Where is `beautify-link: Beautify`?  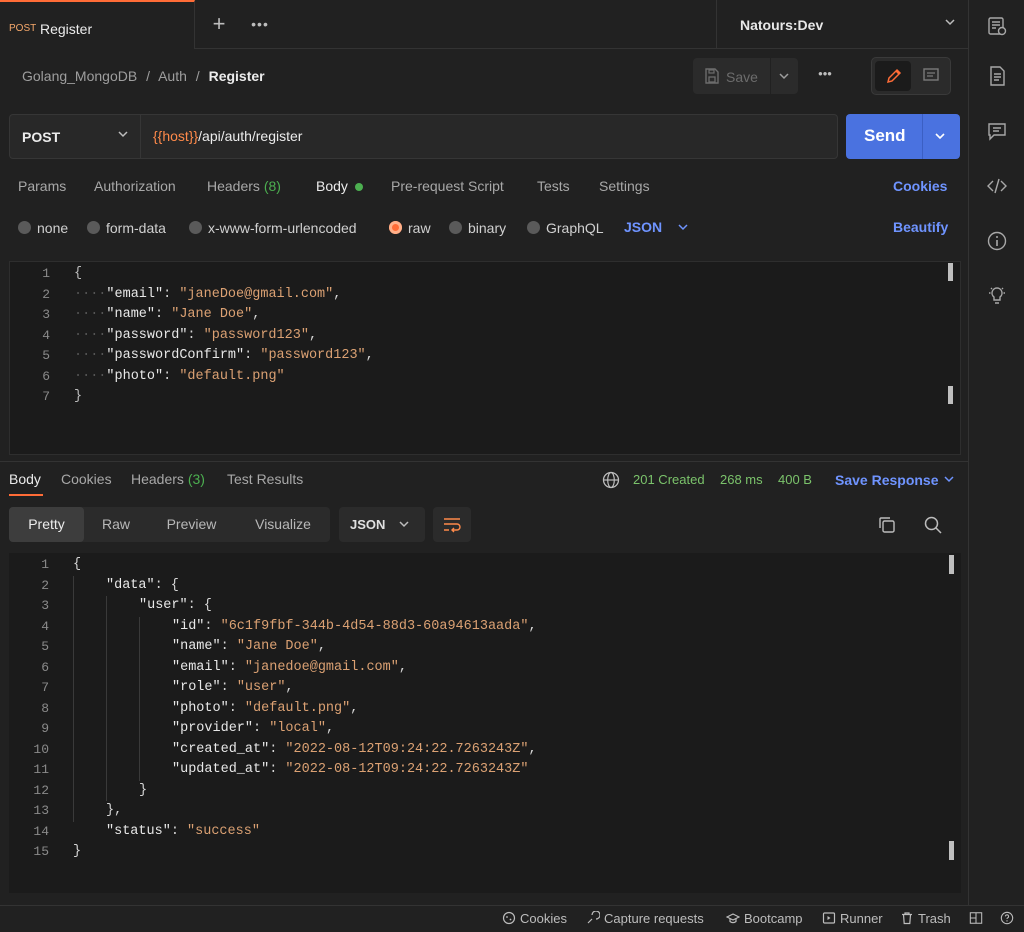 beautify-link: Beautify is located at coordinates (920, 227).